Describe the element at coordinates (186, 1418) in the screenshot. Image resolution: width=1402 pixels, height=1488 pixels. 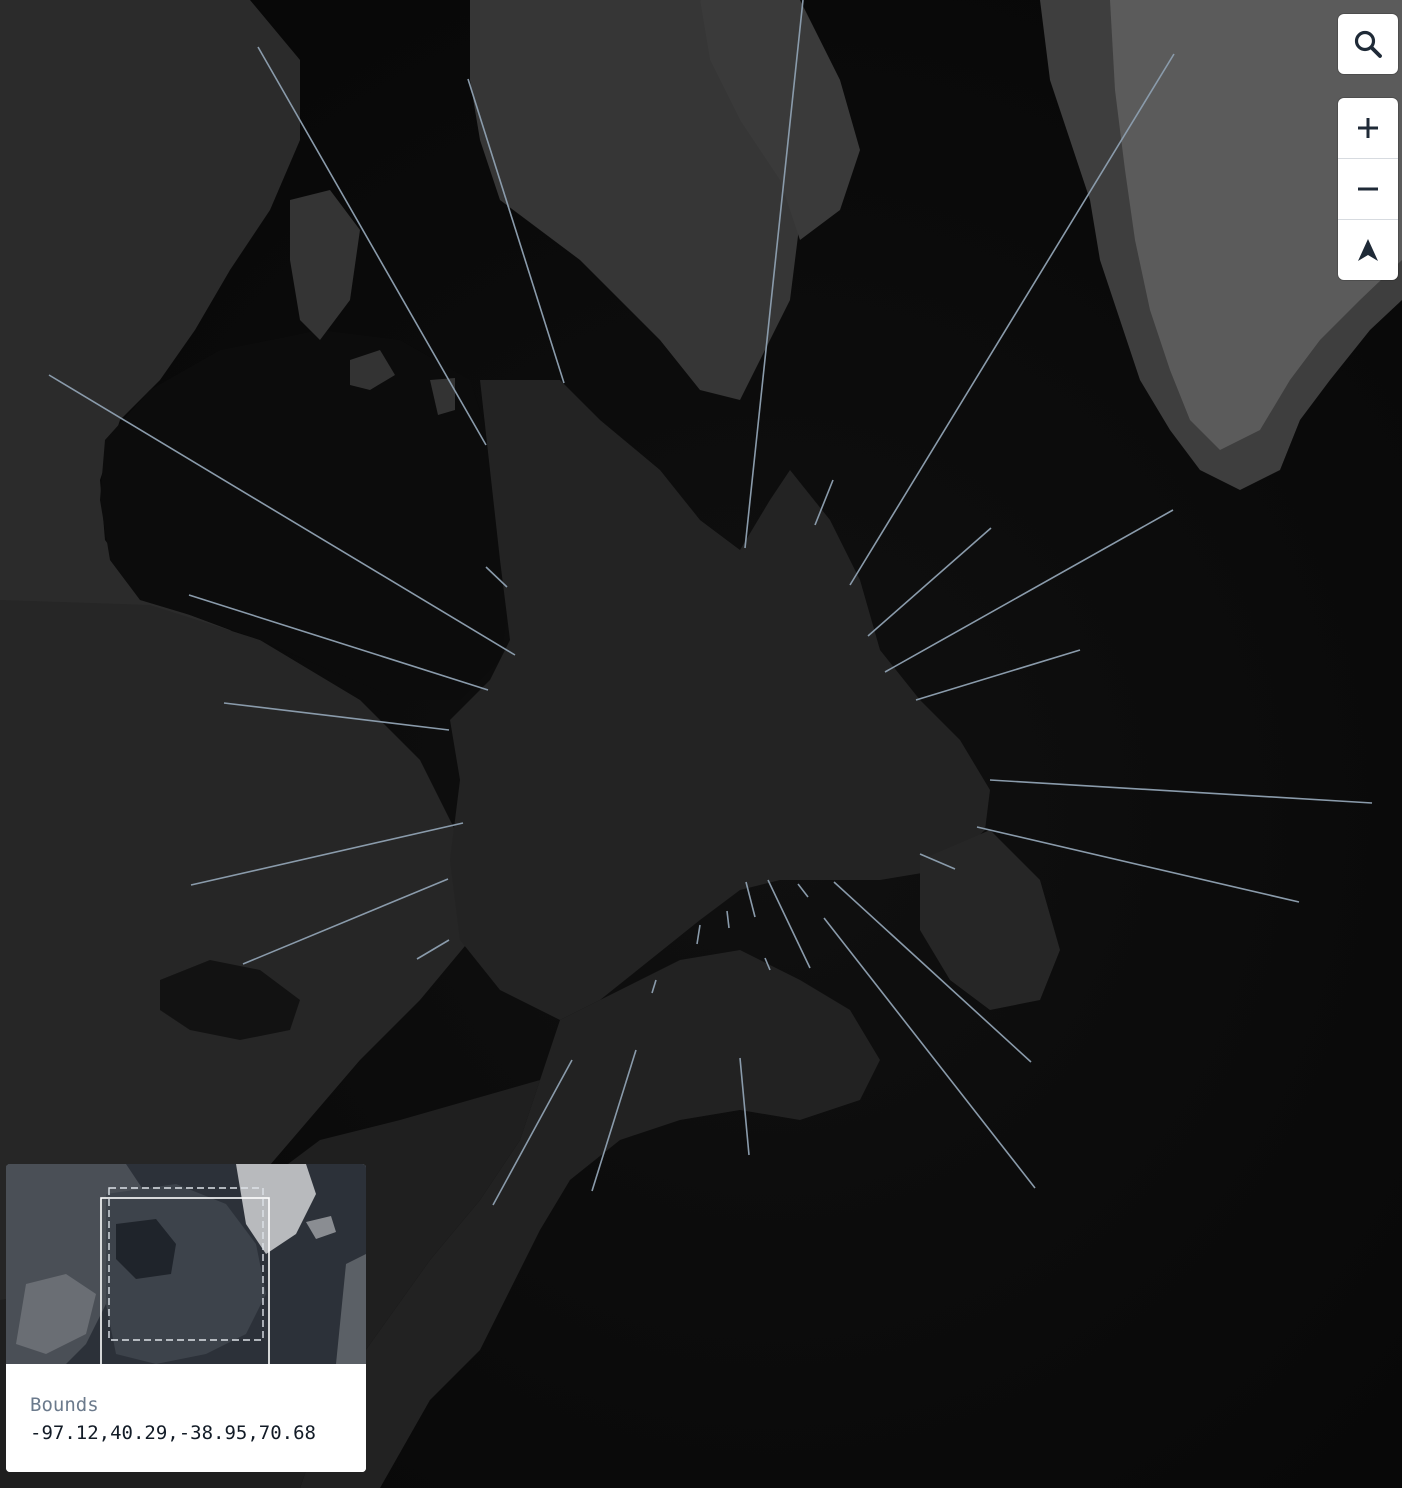
I see `bounds-panel: Bounds -97.12,40.29,-38.95,70.68` at that location.